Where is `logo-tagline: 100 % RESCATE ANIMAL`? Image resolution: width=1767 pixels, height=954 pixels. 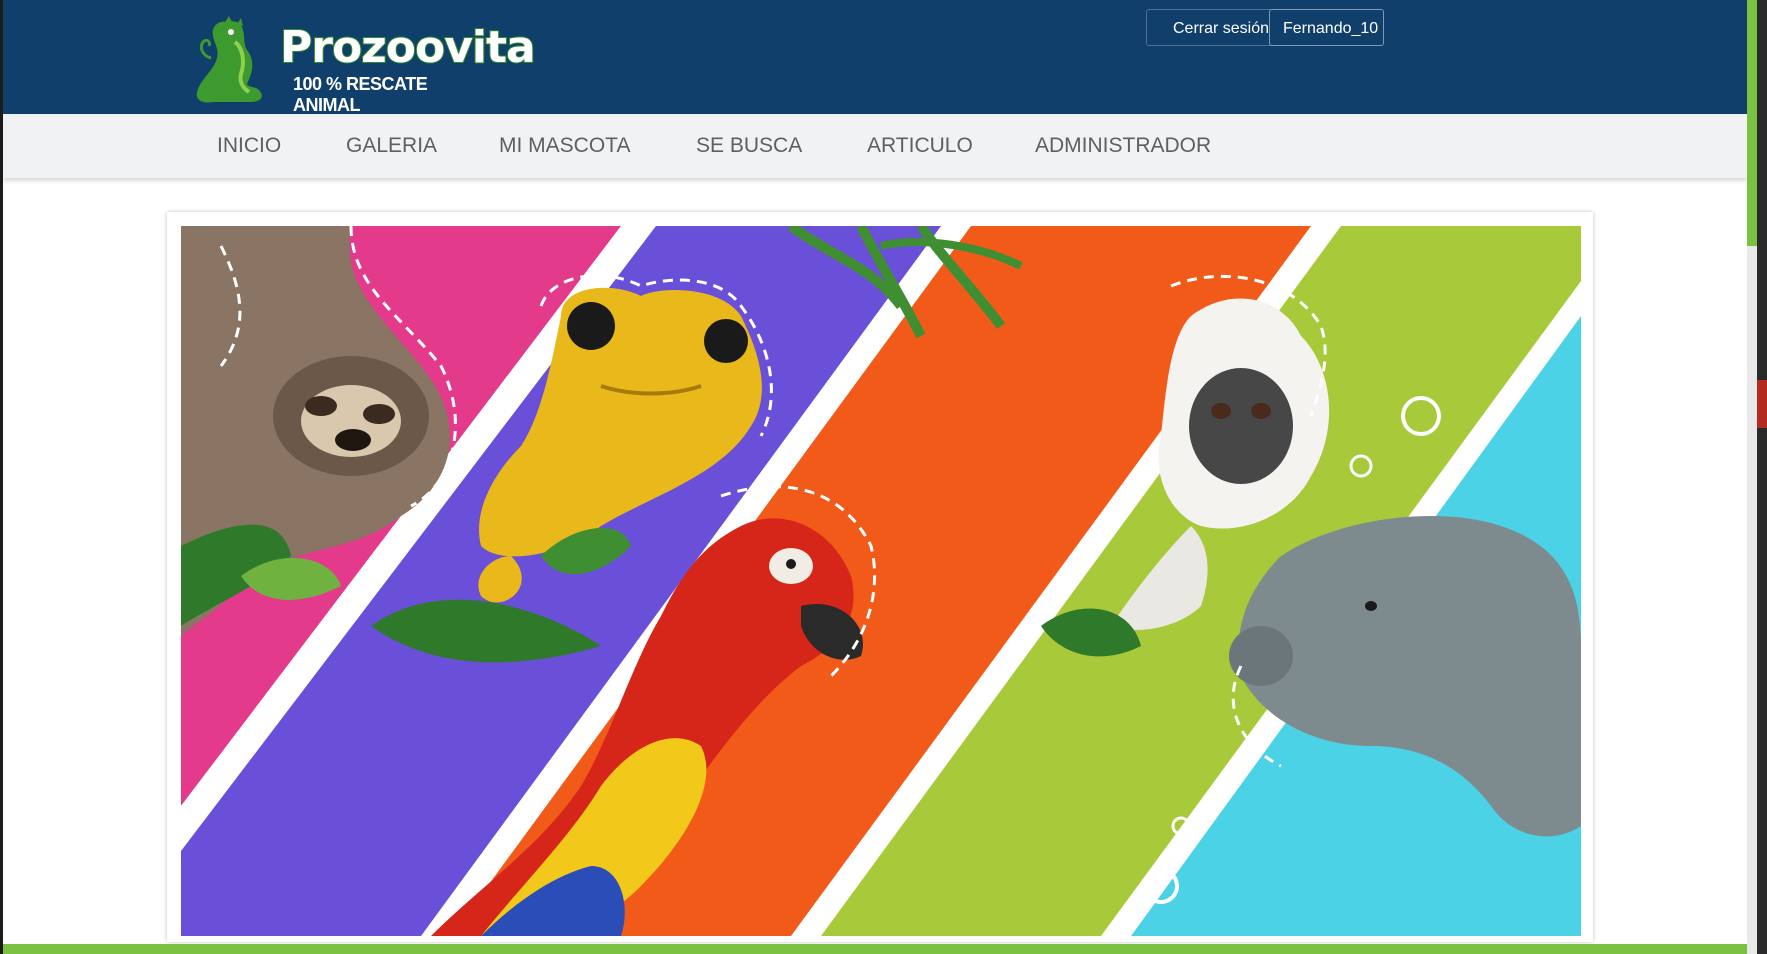
logo-tagline: 100 % RESCATE ANIMAL is located at coordinates (360, 94).